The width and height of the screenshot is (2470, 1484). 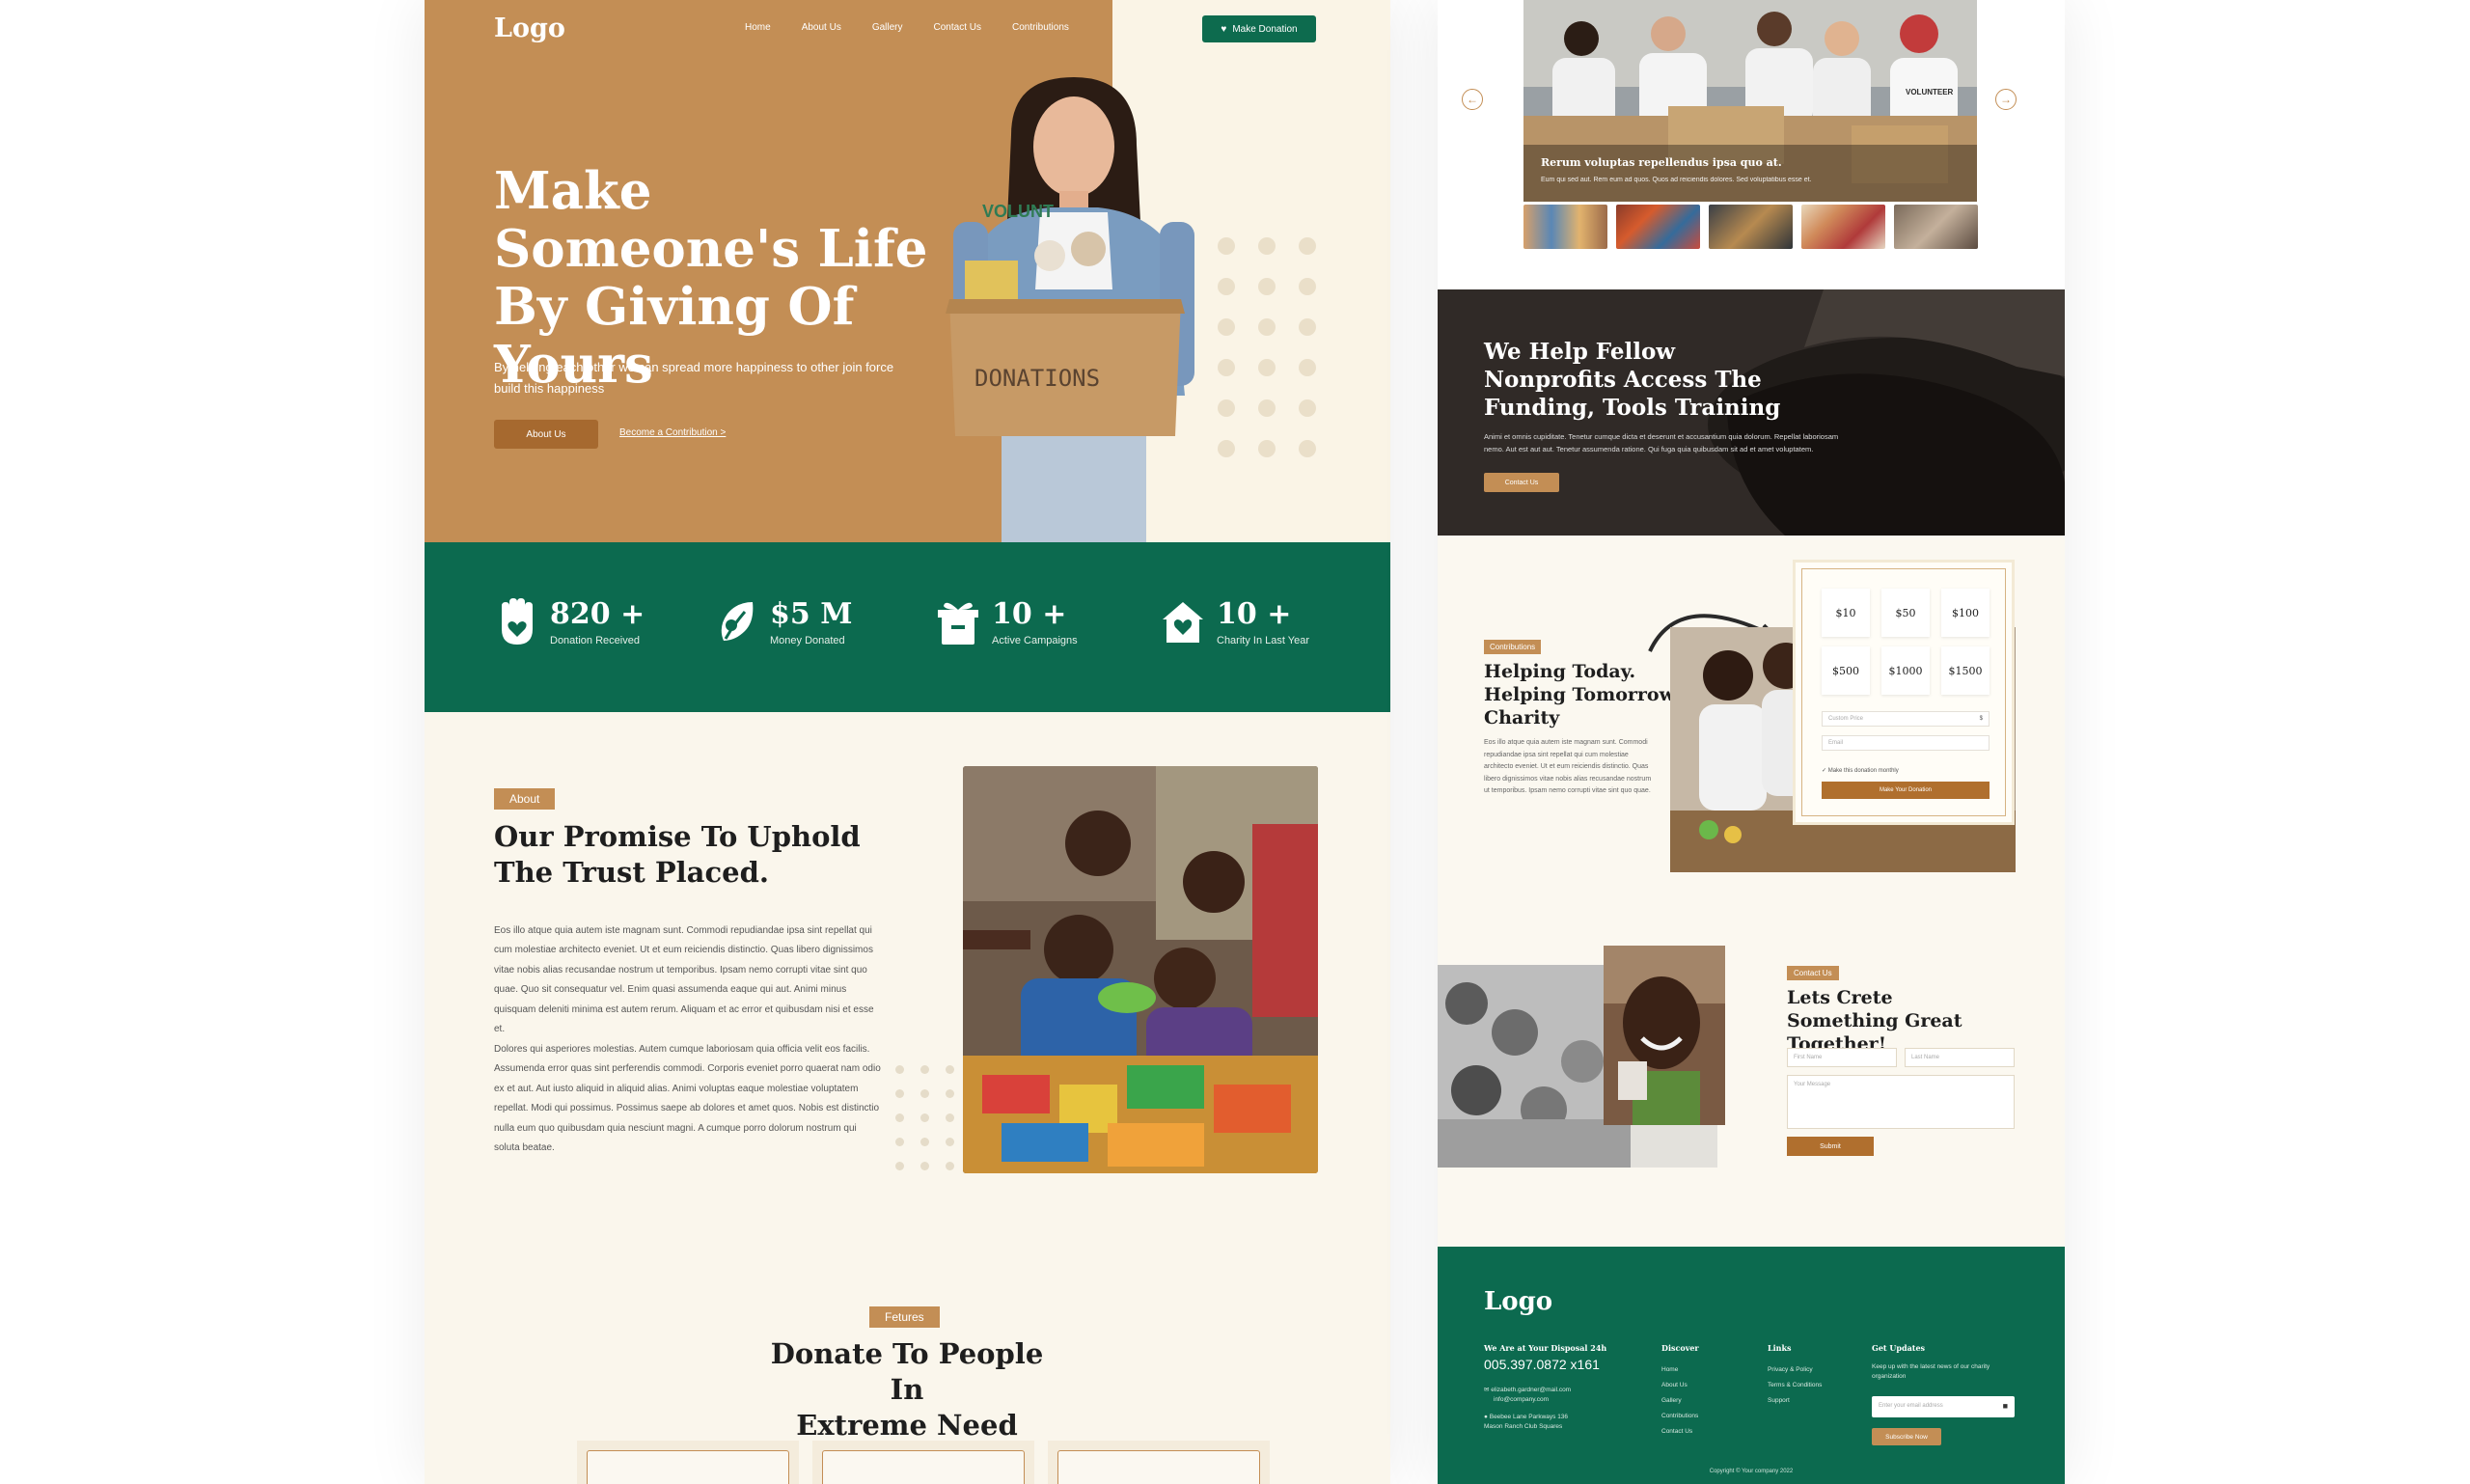 What do you see at coordinates (1905, 613) in the screenshot?
I see `amount-option: $50` at bounding box center [1905, 613].